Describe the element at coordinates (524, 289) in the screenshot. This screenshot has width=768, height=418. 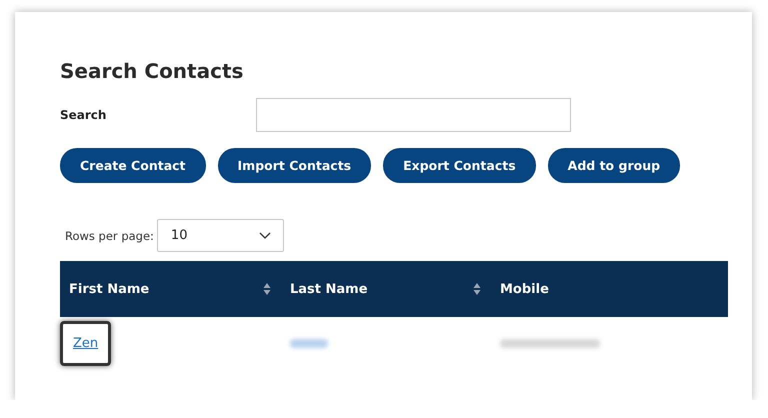
I see `column-header: Mobile` at that location.